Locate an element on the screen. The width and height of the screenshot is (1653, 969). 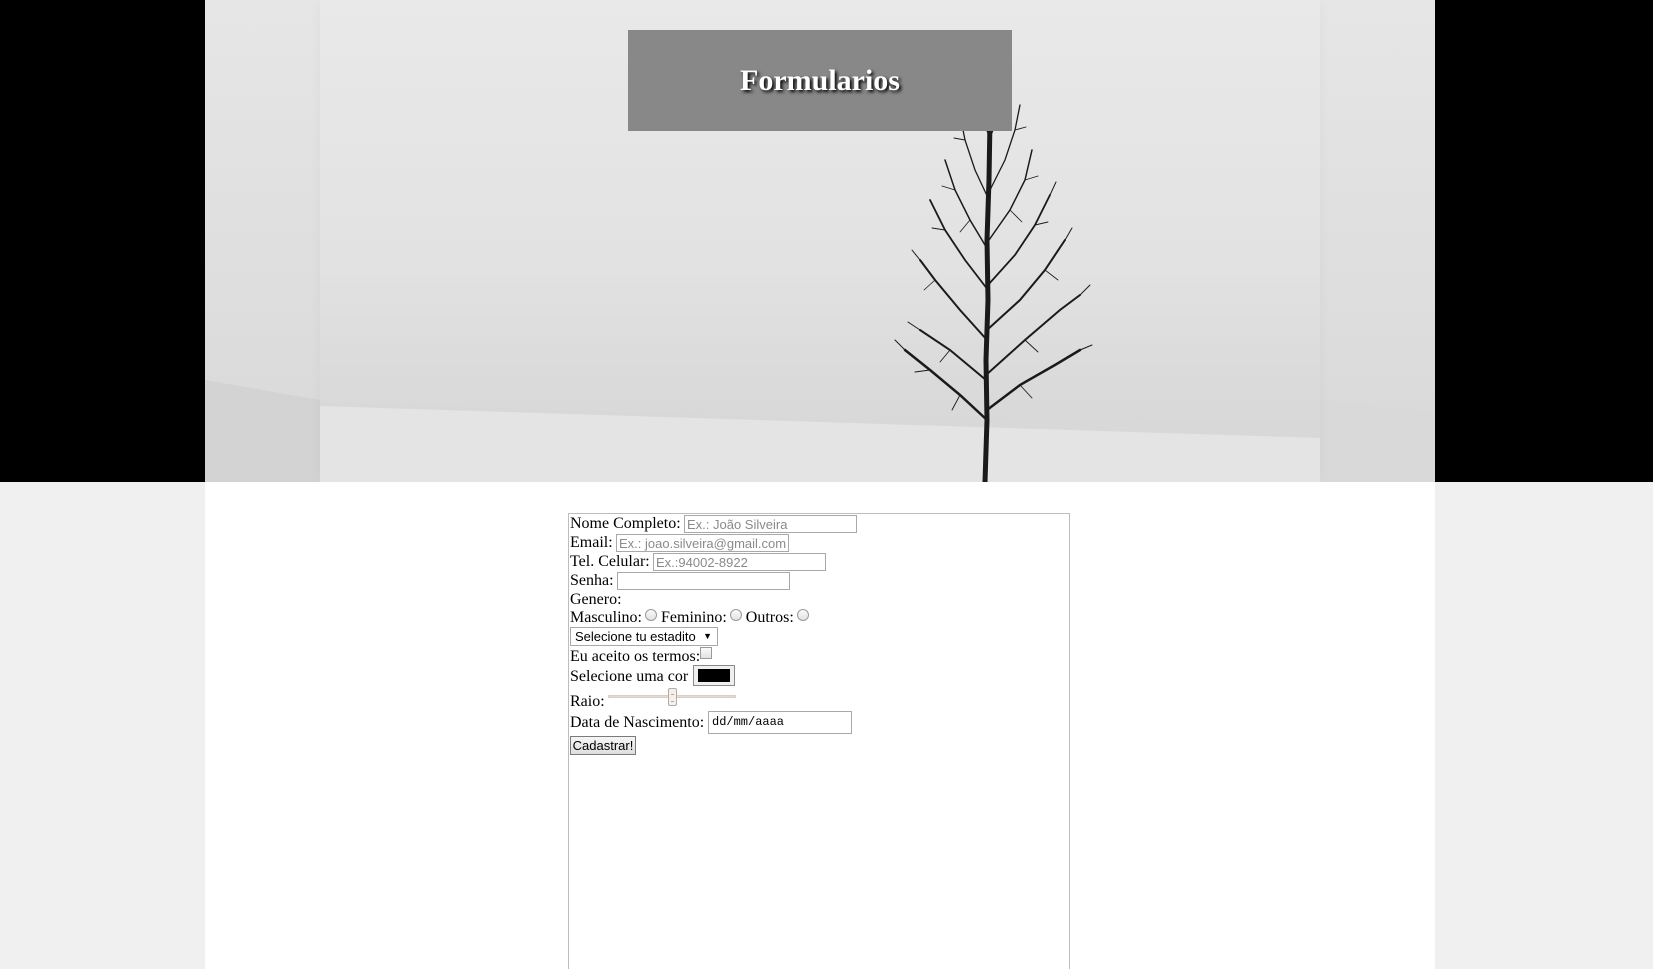
gender-male-radio is located at coordinates (651, 615).